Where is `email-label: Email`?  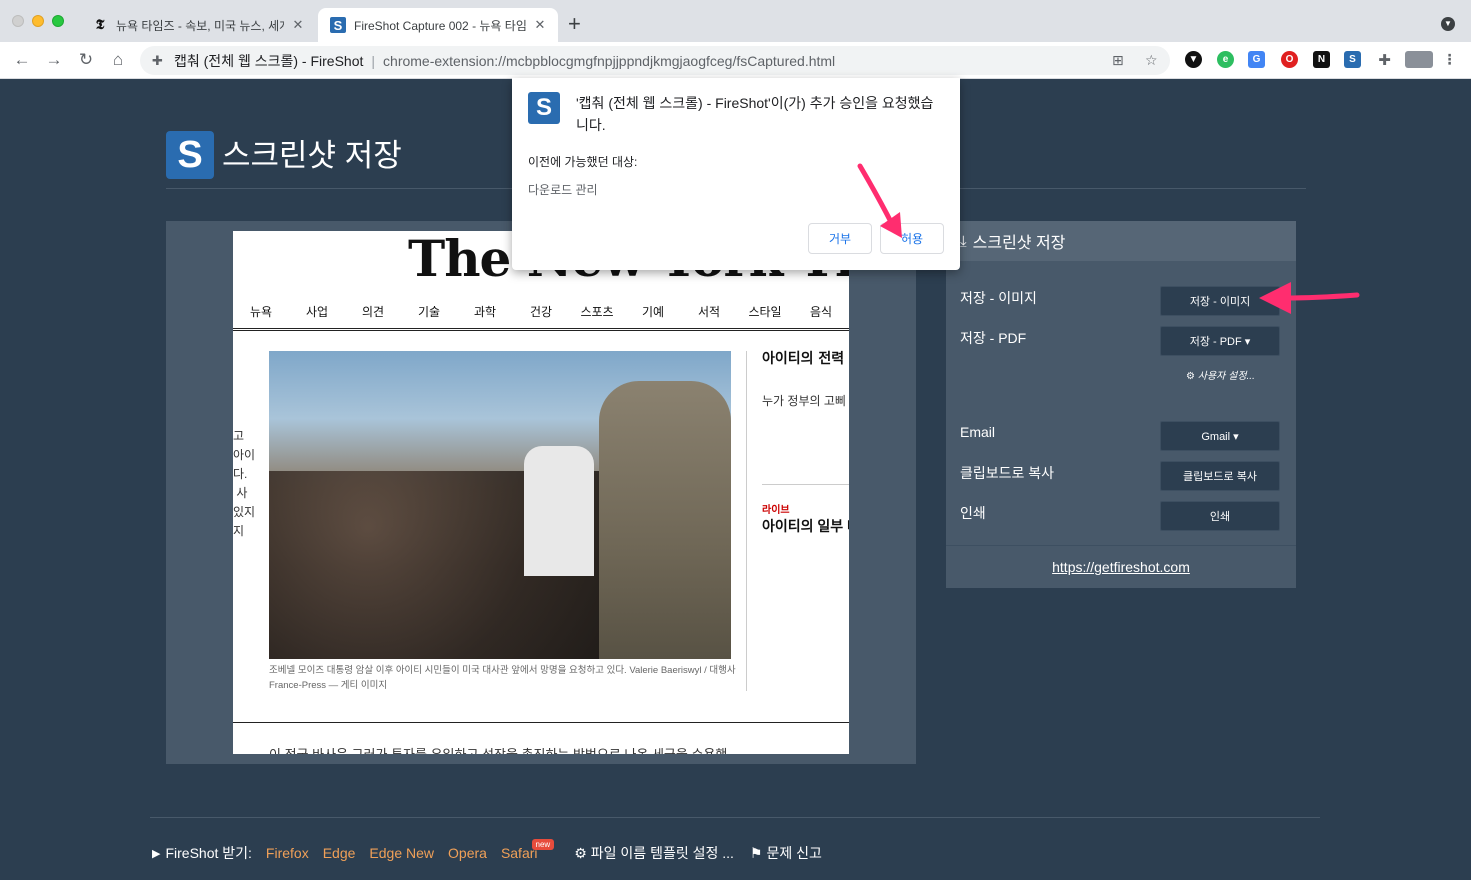 email-label: Email is located at coordinates (978, 432).